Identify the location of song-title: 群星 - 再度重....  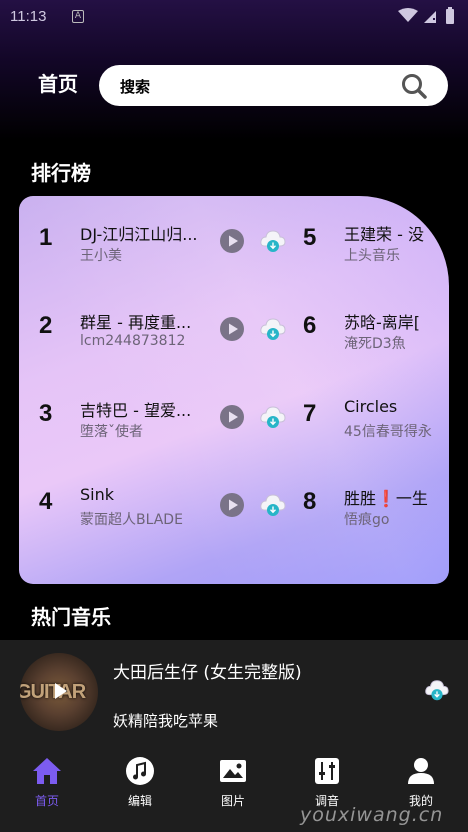
(136, 322).